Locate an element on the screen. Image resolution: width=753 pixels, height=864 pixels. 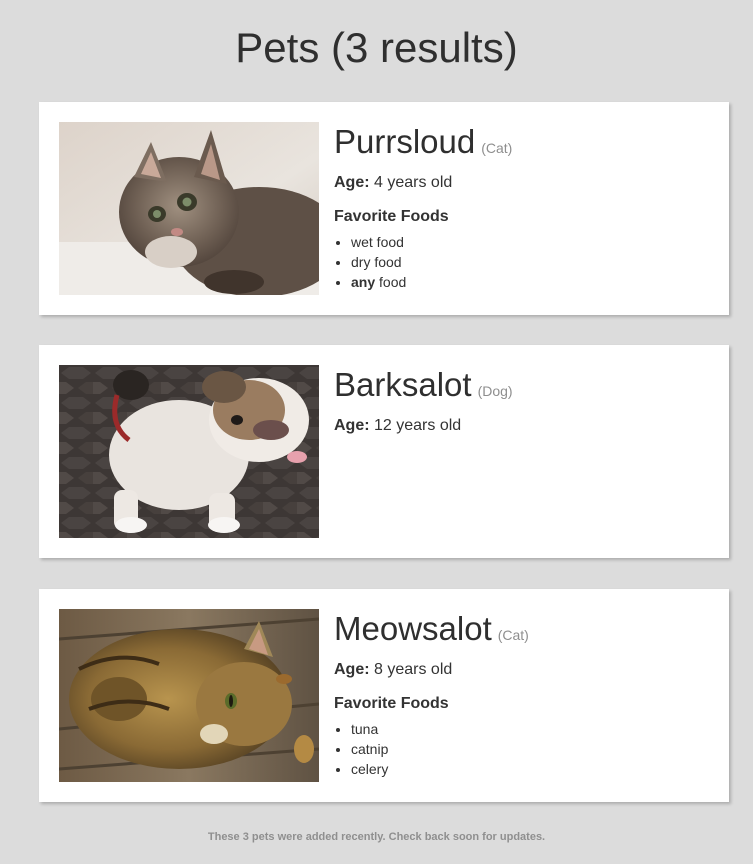
food-item: wet food is located at coordinates (532, 242).